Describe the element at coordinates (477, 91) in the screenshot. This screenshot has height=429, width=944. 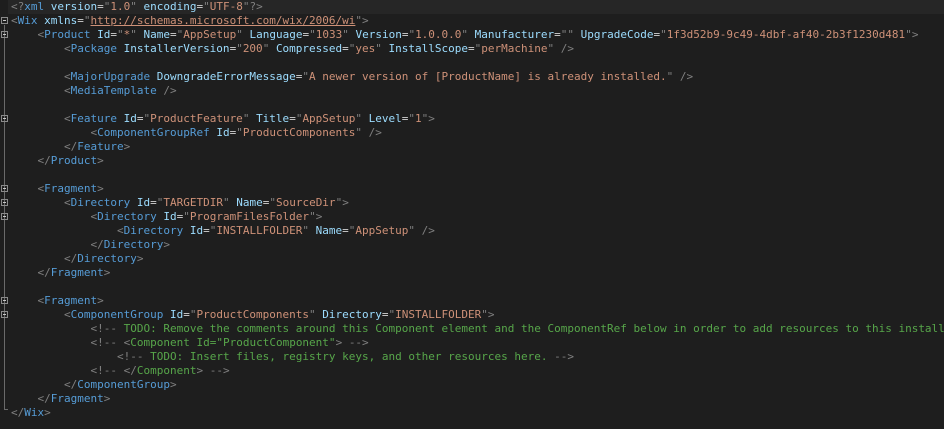
I see `code-line: <MediaTemplate />` at that location.